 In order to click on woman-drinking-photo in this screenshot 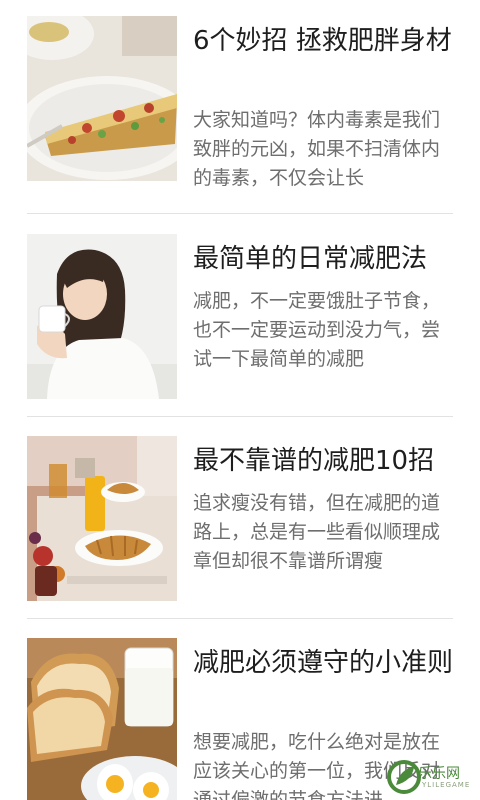, I will do `click(102, 316)`.